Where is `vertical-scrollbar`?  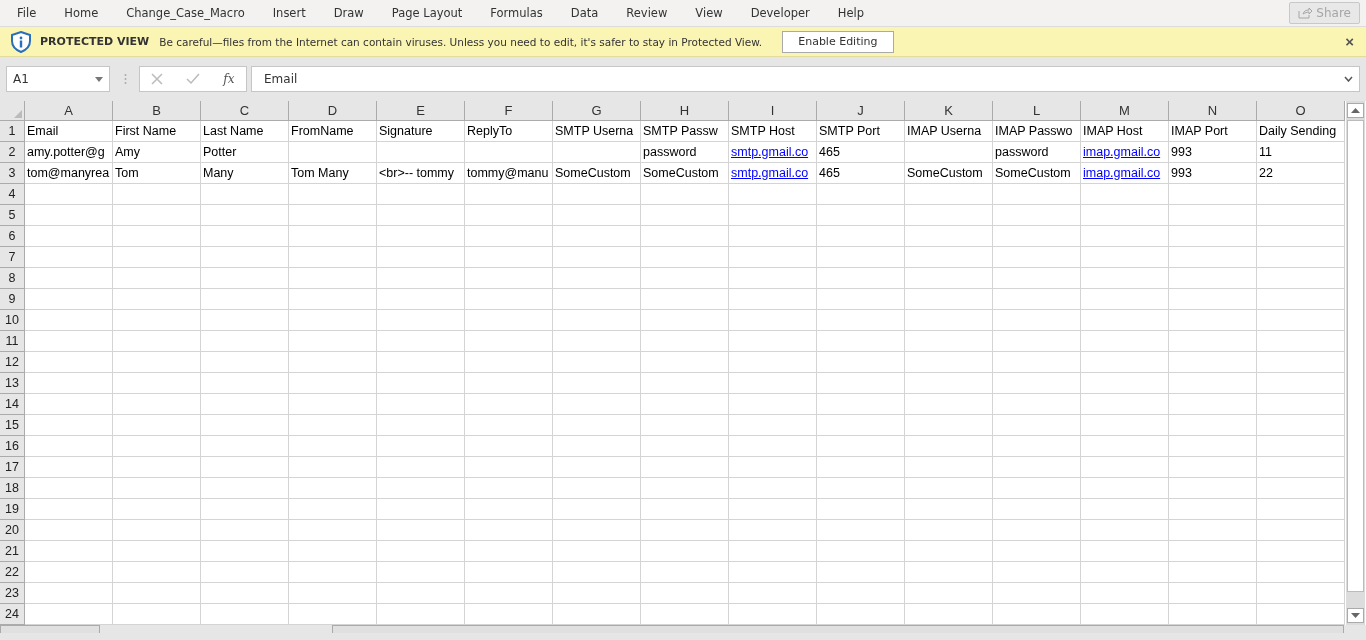 vertical-scrollbar is located at coordinates (1355, 363).